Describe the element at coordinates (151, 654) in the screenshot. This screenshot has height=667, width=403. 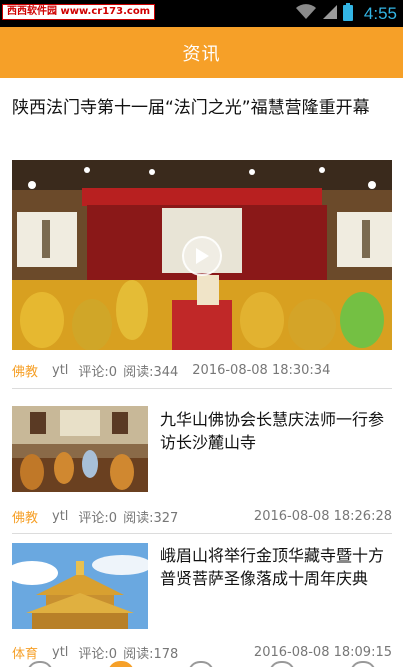
I see `read-count: 阅读:178` at that location.